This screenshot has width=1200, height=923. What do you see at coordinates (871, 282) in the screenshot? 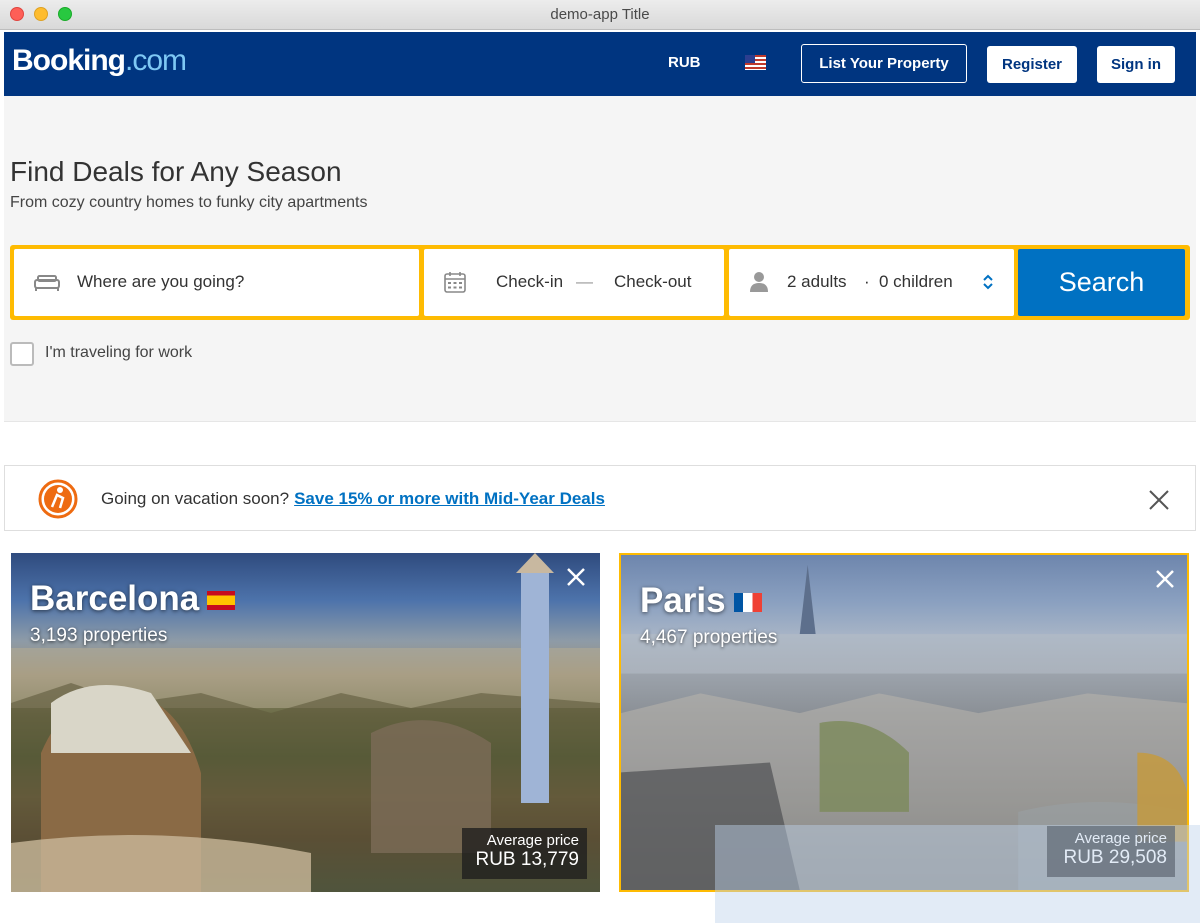
I see `guests-field: 2 adults · 0 children` at bounding box center [871, 282].